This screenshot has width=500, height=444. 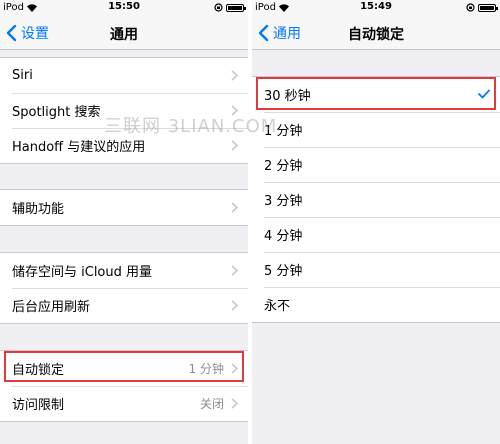 What do you see at coordinates (82, 272) in the screenshot?
I see `row-label: 储存空间与 iCloud 用量` at bounding box center [82, 272].